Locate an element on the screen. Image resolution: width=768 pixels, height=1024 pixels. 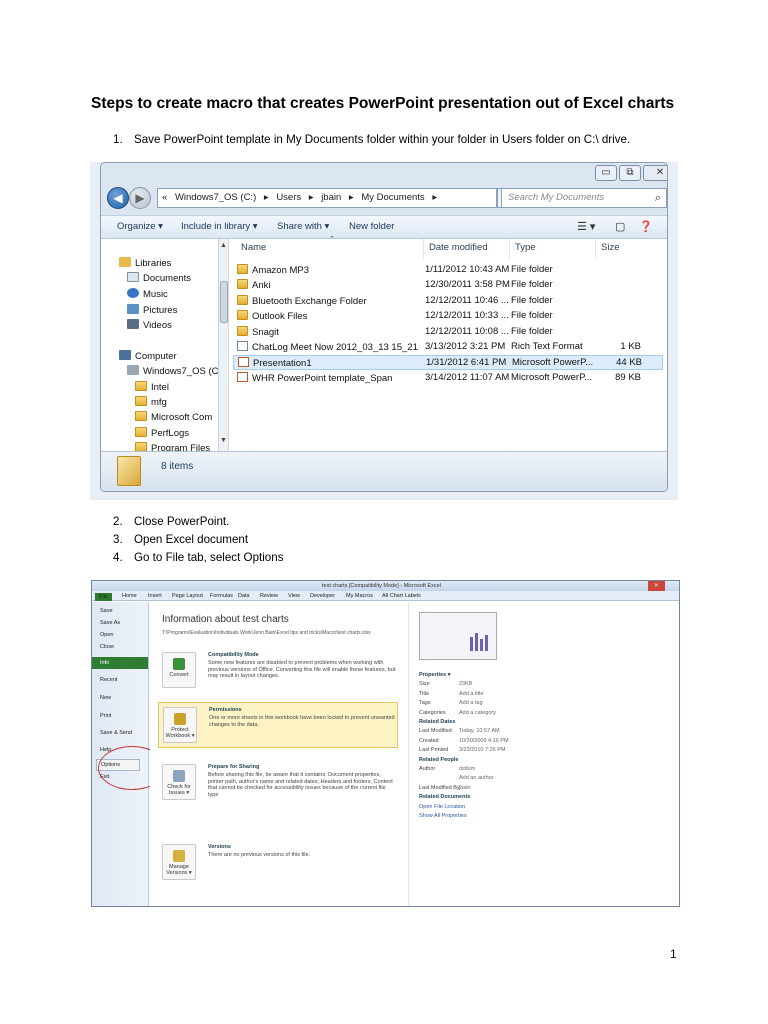
share-with-button: Share with ▾ is located at coordinates (303, 226).